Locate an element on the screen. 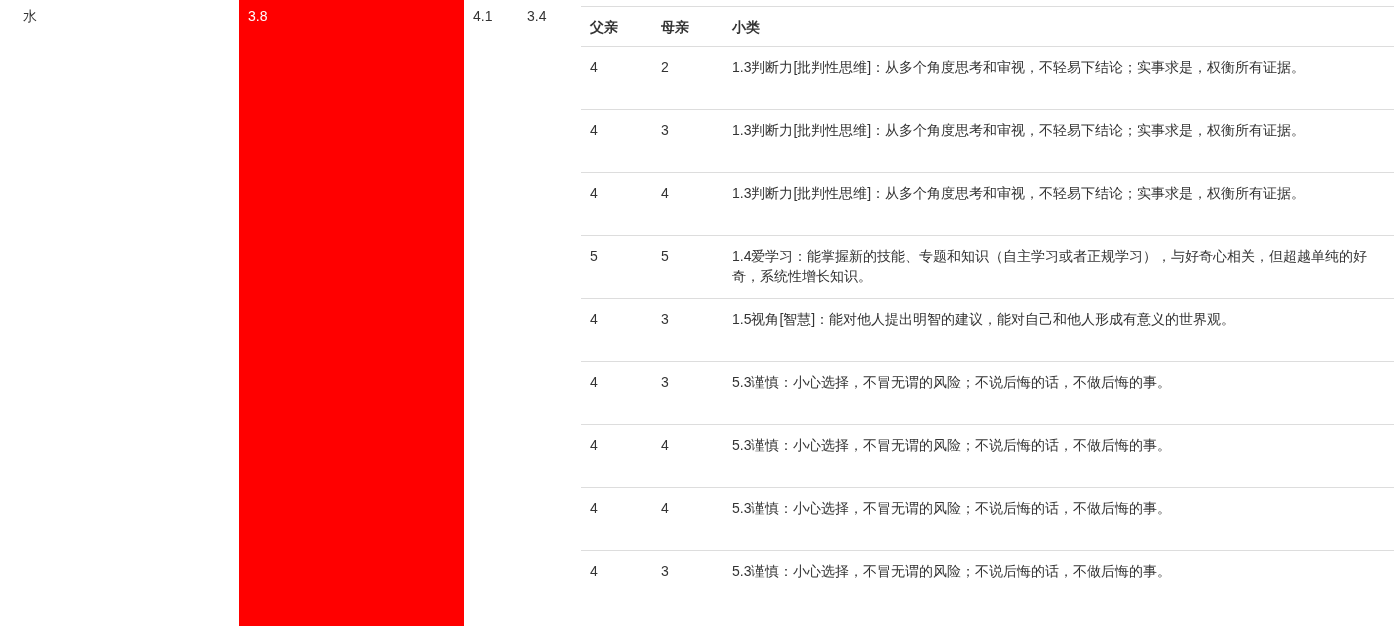 This screenshot has width=1394, height=626. column-header: 小类 is located at coordinates (746, 26).